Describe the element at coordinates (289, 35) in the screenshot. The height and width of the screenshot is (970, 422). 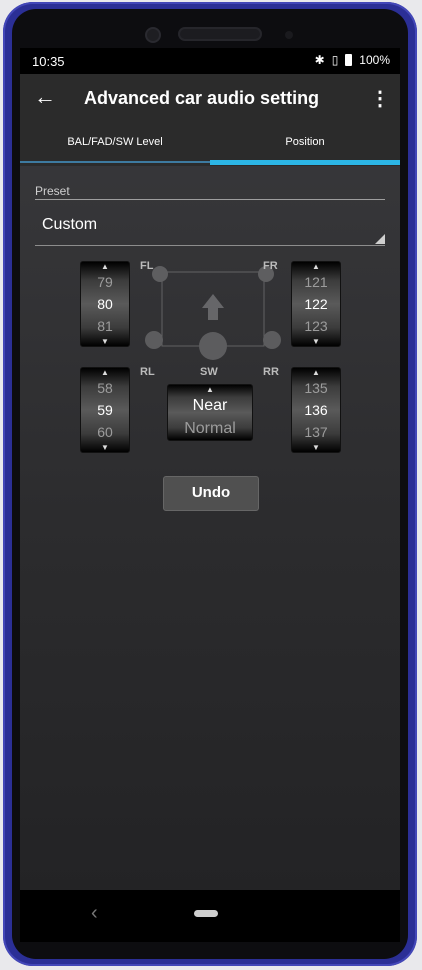
I see `proximity-sensor` at that location.